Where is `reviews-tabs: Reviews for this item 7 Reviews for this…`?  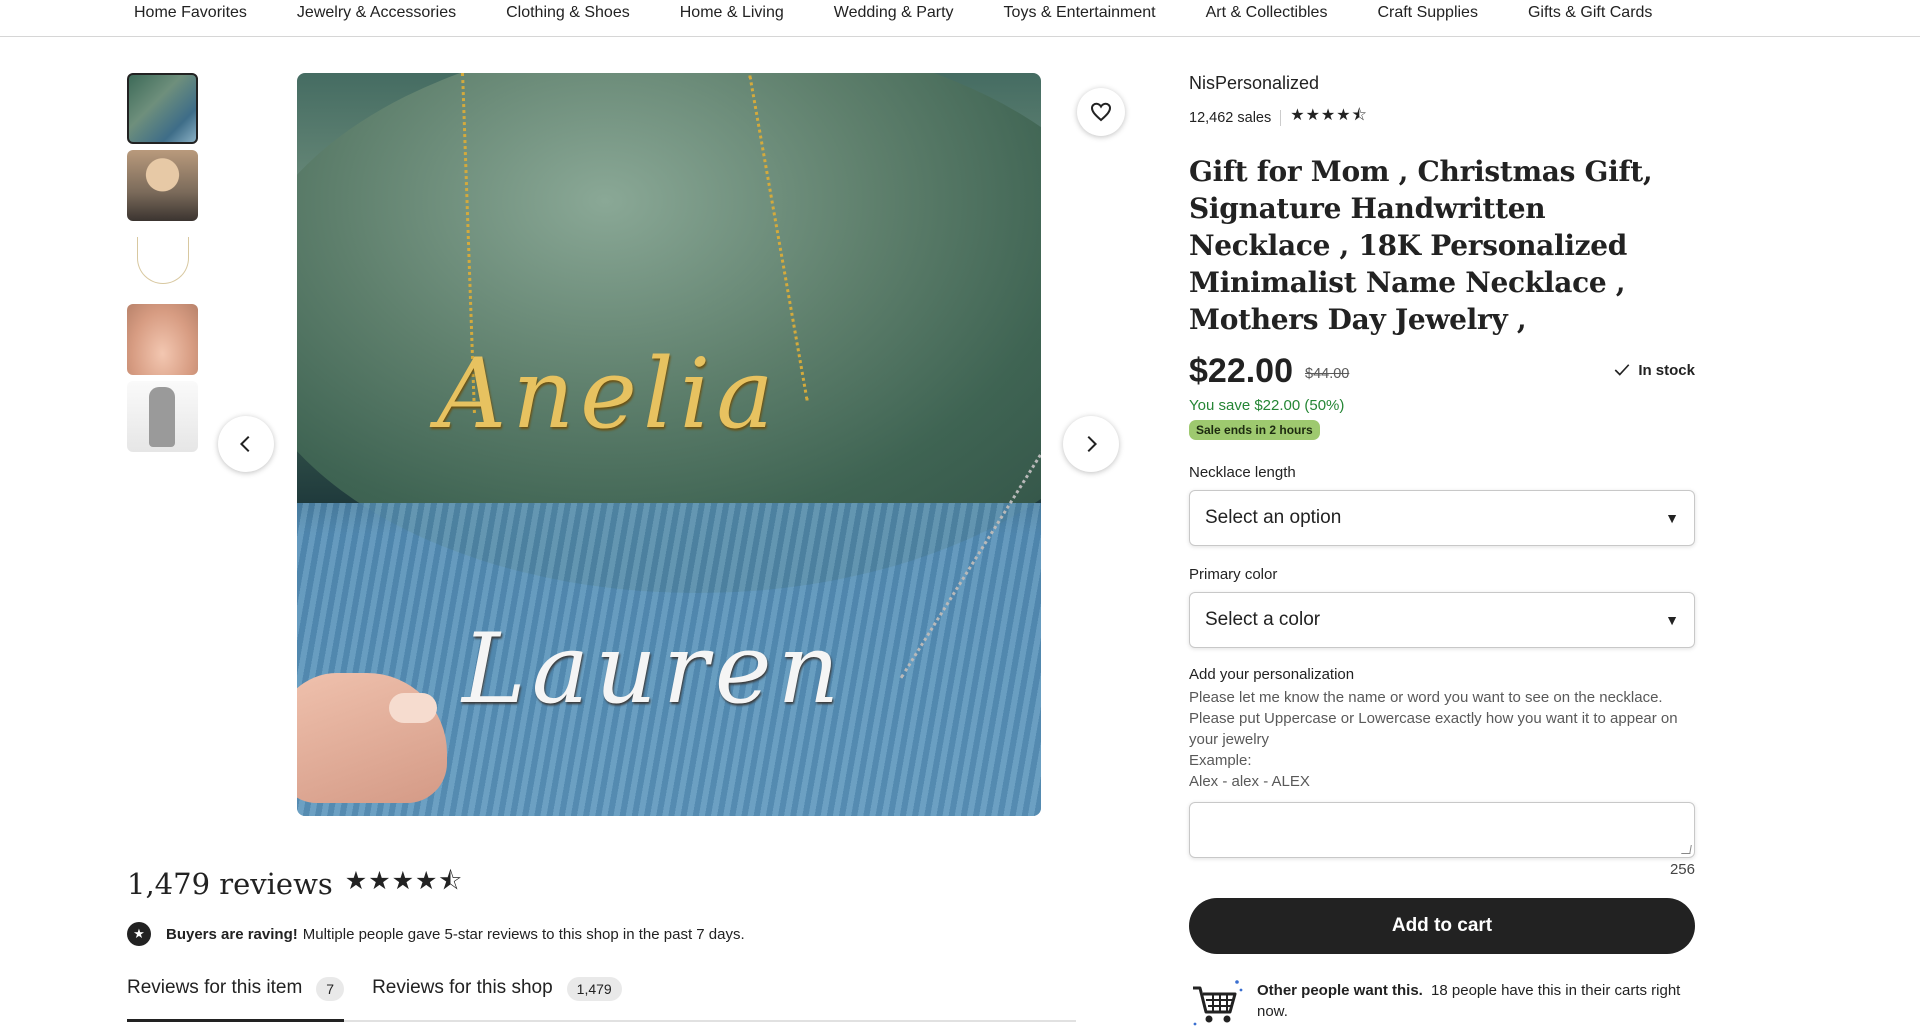 reviews-tabs: Reviews for this item 7 Reviews for this… is located at coordinates (601, 999).